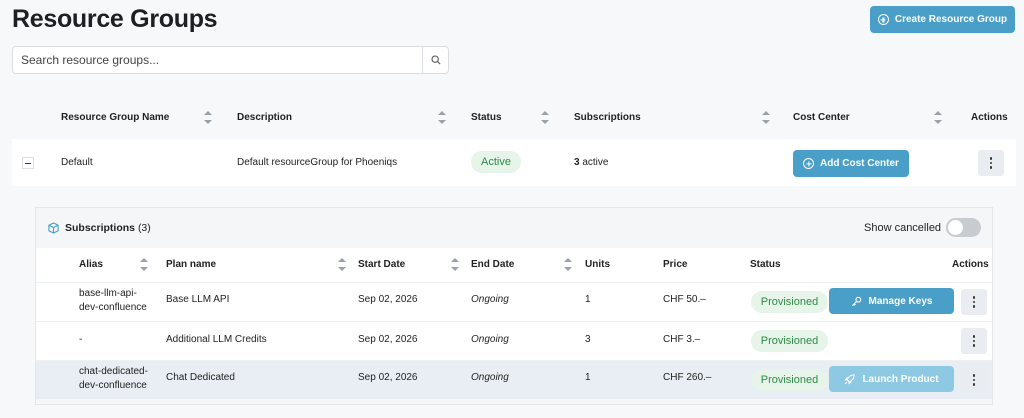 The image size is (1024, 418). What do you see at coordinates (191, 264) in the screenshot?
I see `col-plan-name: Plan name` at bounding box center [191, 264].